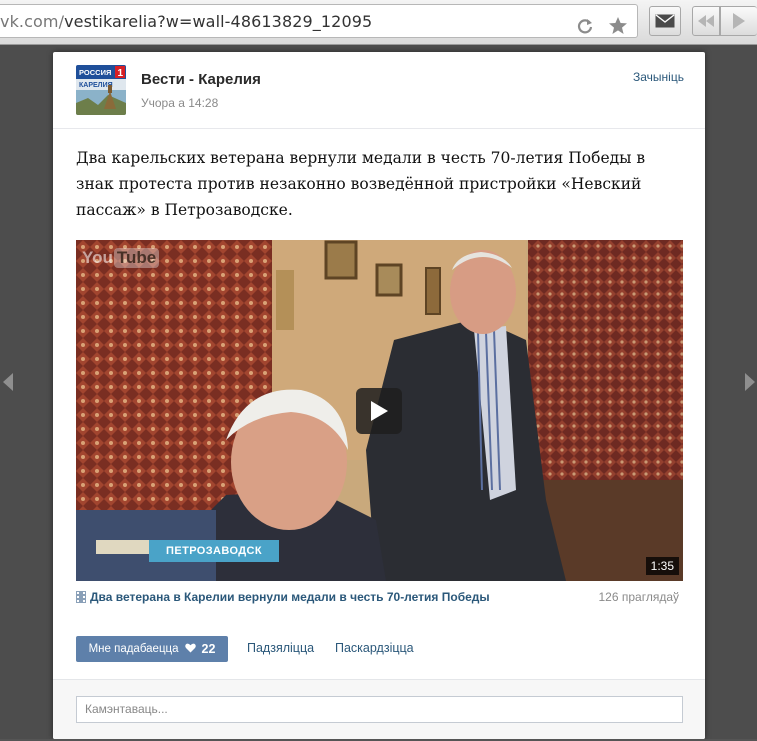 This screenshot has height=741, width=757. What do you see at coordinates (121, 73) in the screenshot?
I see `svg-text: 1` at bounding box center [121, 73].